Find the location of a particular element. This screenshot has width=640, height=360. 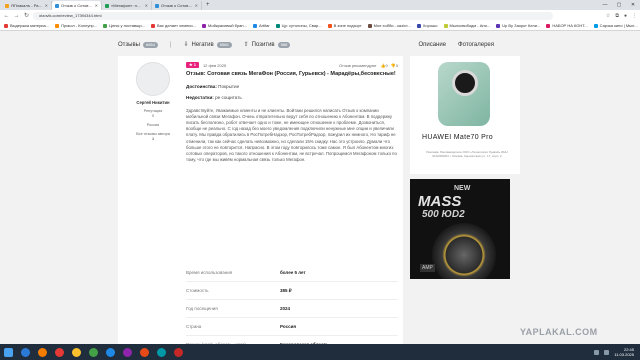

system-tray: 22:45 11.03.2025 is located at coordinates (617, 352).